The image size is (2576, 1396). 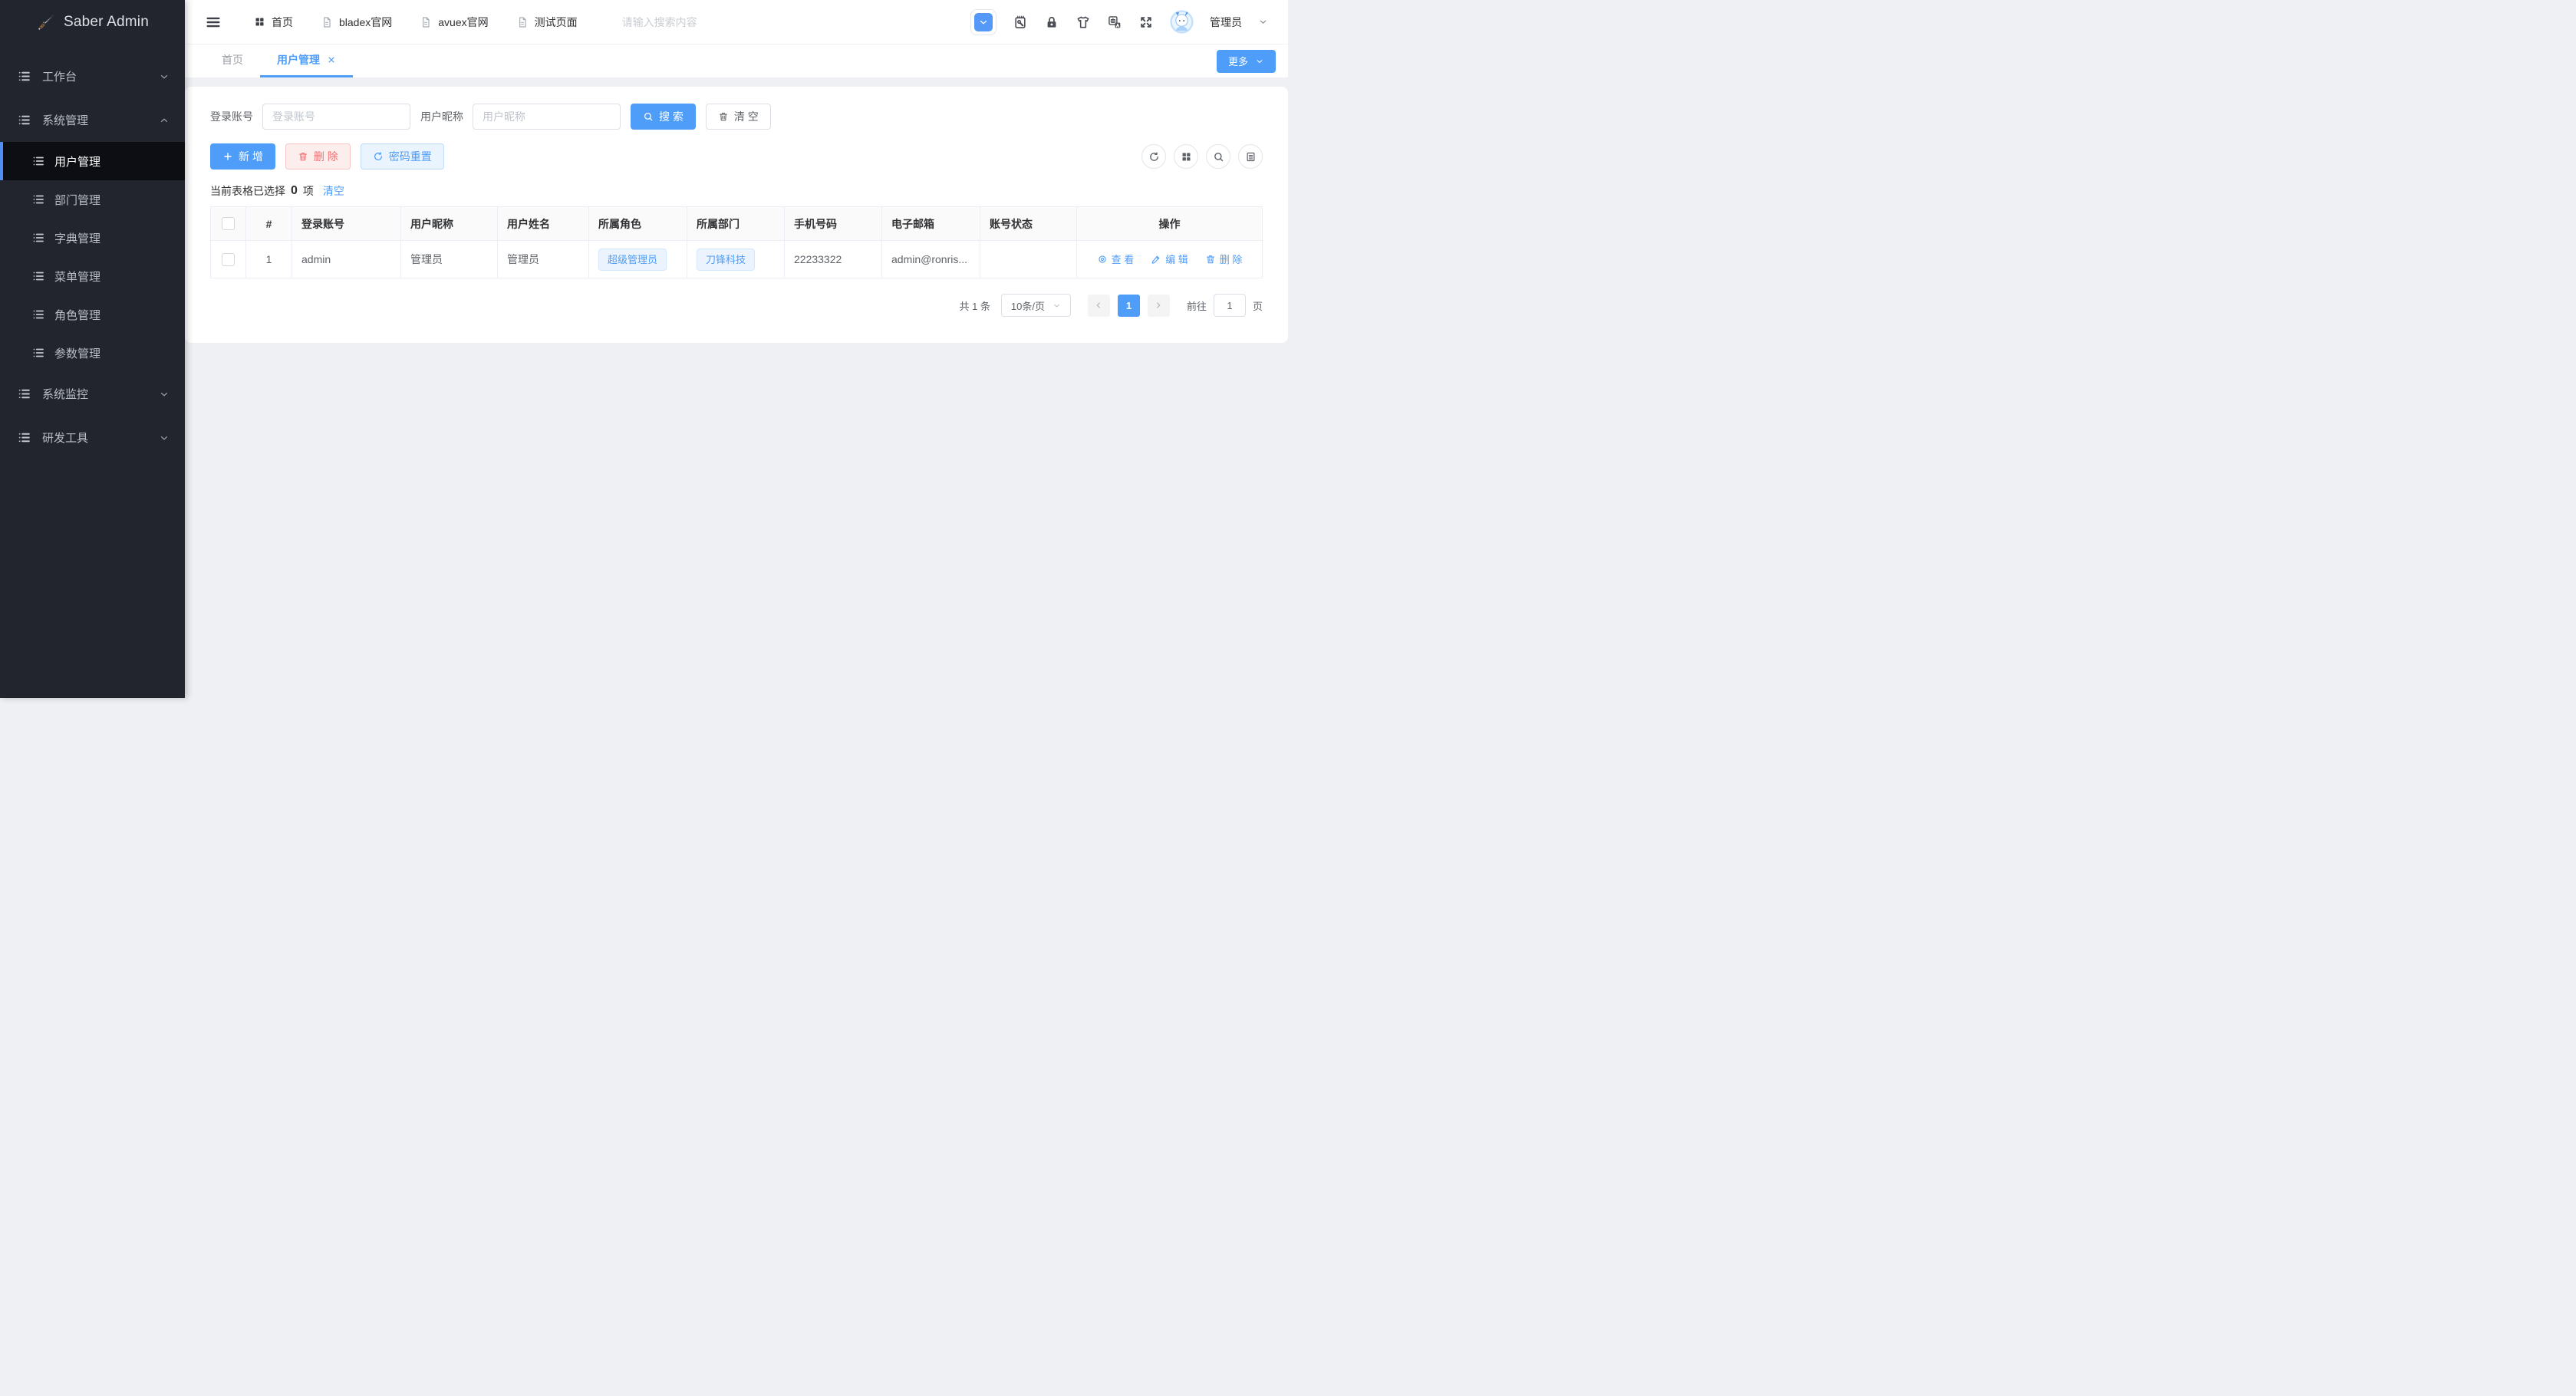 I want to click on top-menu: 首页 bladex官网 avuex官网 测试页面, so click(x=416, y=22).